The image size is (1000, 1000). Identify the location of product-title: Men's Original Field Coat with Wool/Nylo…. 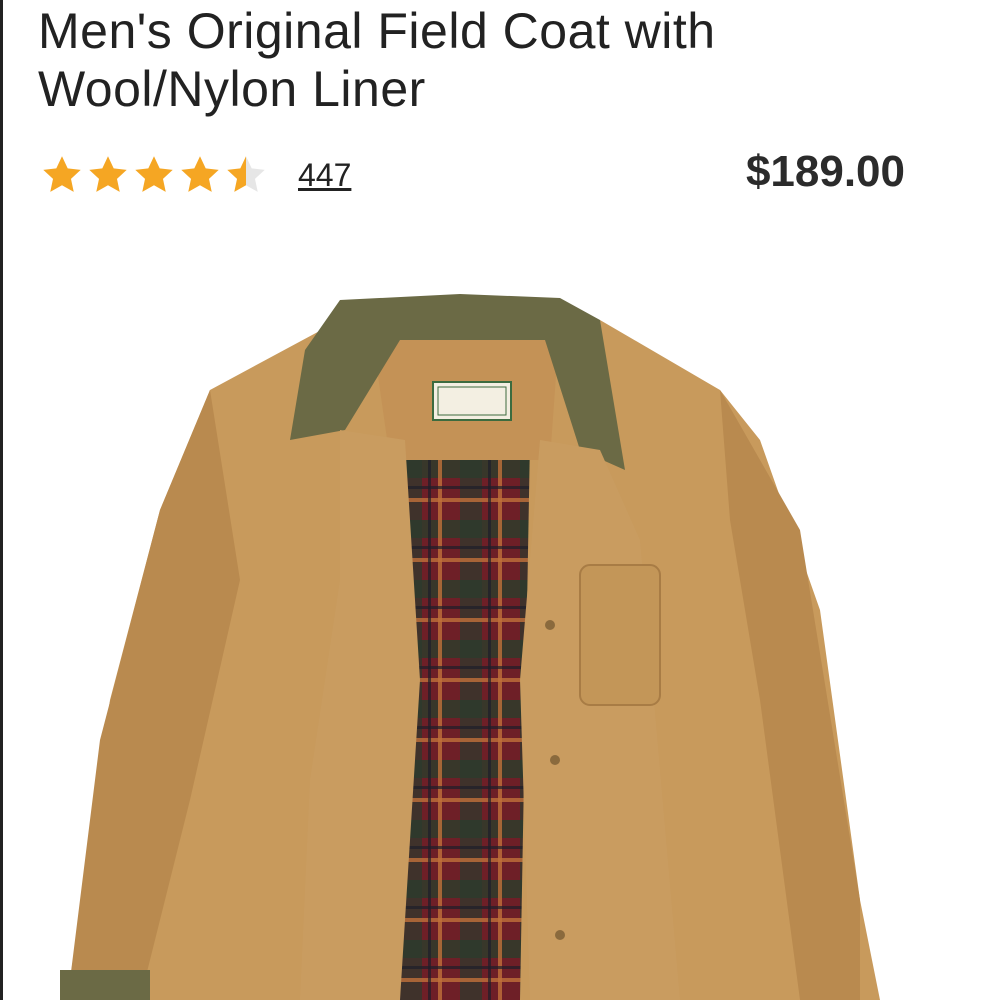
(377, 60).